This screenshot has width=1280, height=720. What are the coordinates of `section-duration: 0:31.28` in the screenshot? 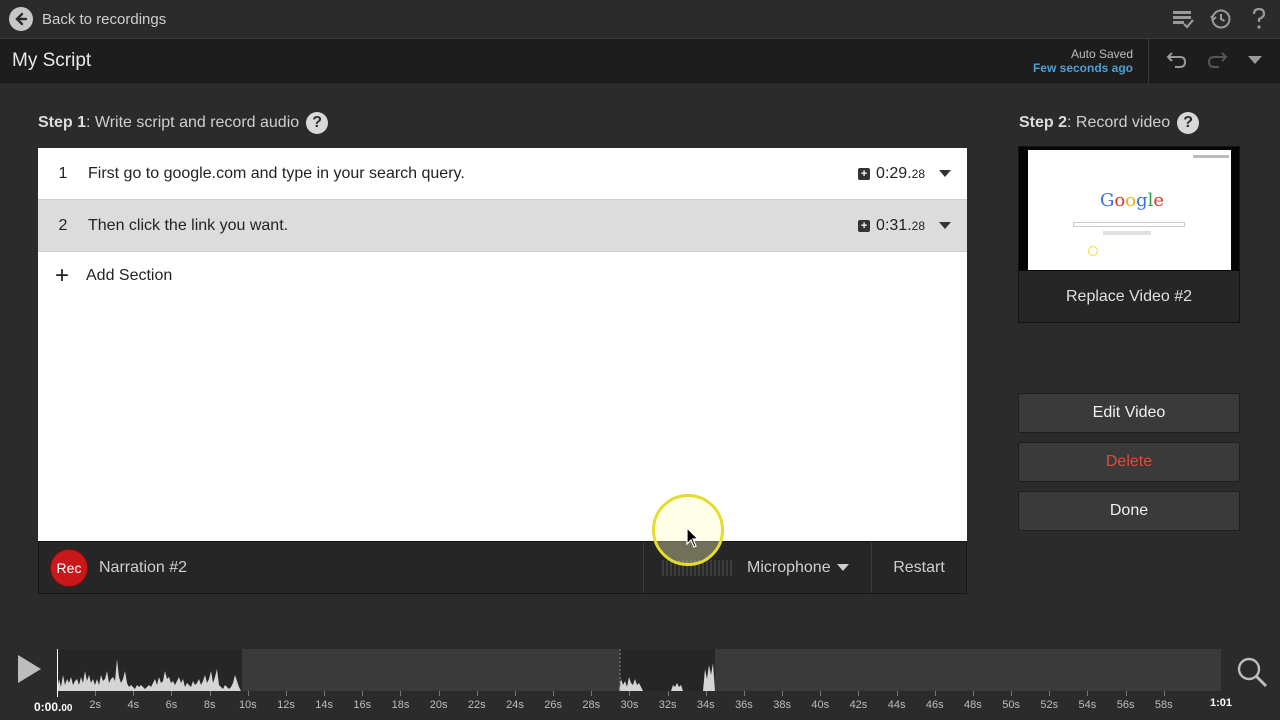 It's located at (900, 226).